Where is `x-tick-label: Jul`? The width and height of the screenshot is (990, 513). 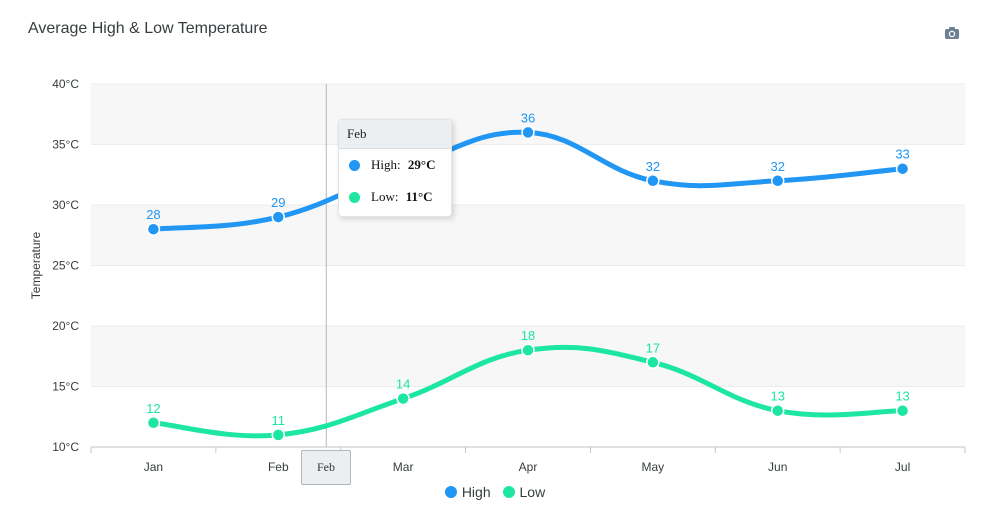 x-tick-label: Jul is located at coordinates (902, 467).